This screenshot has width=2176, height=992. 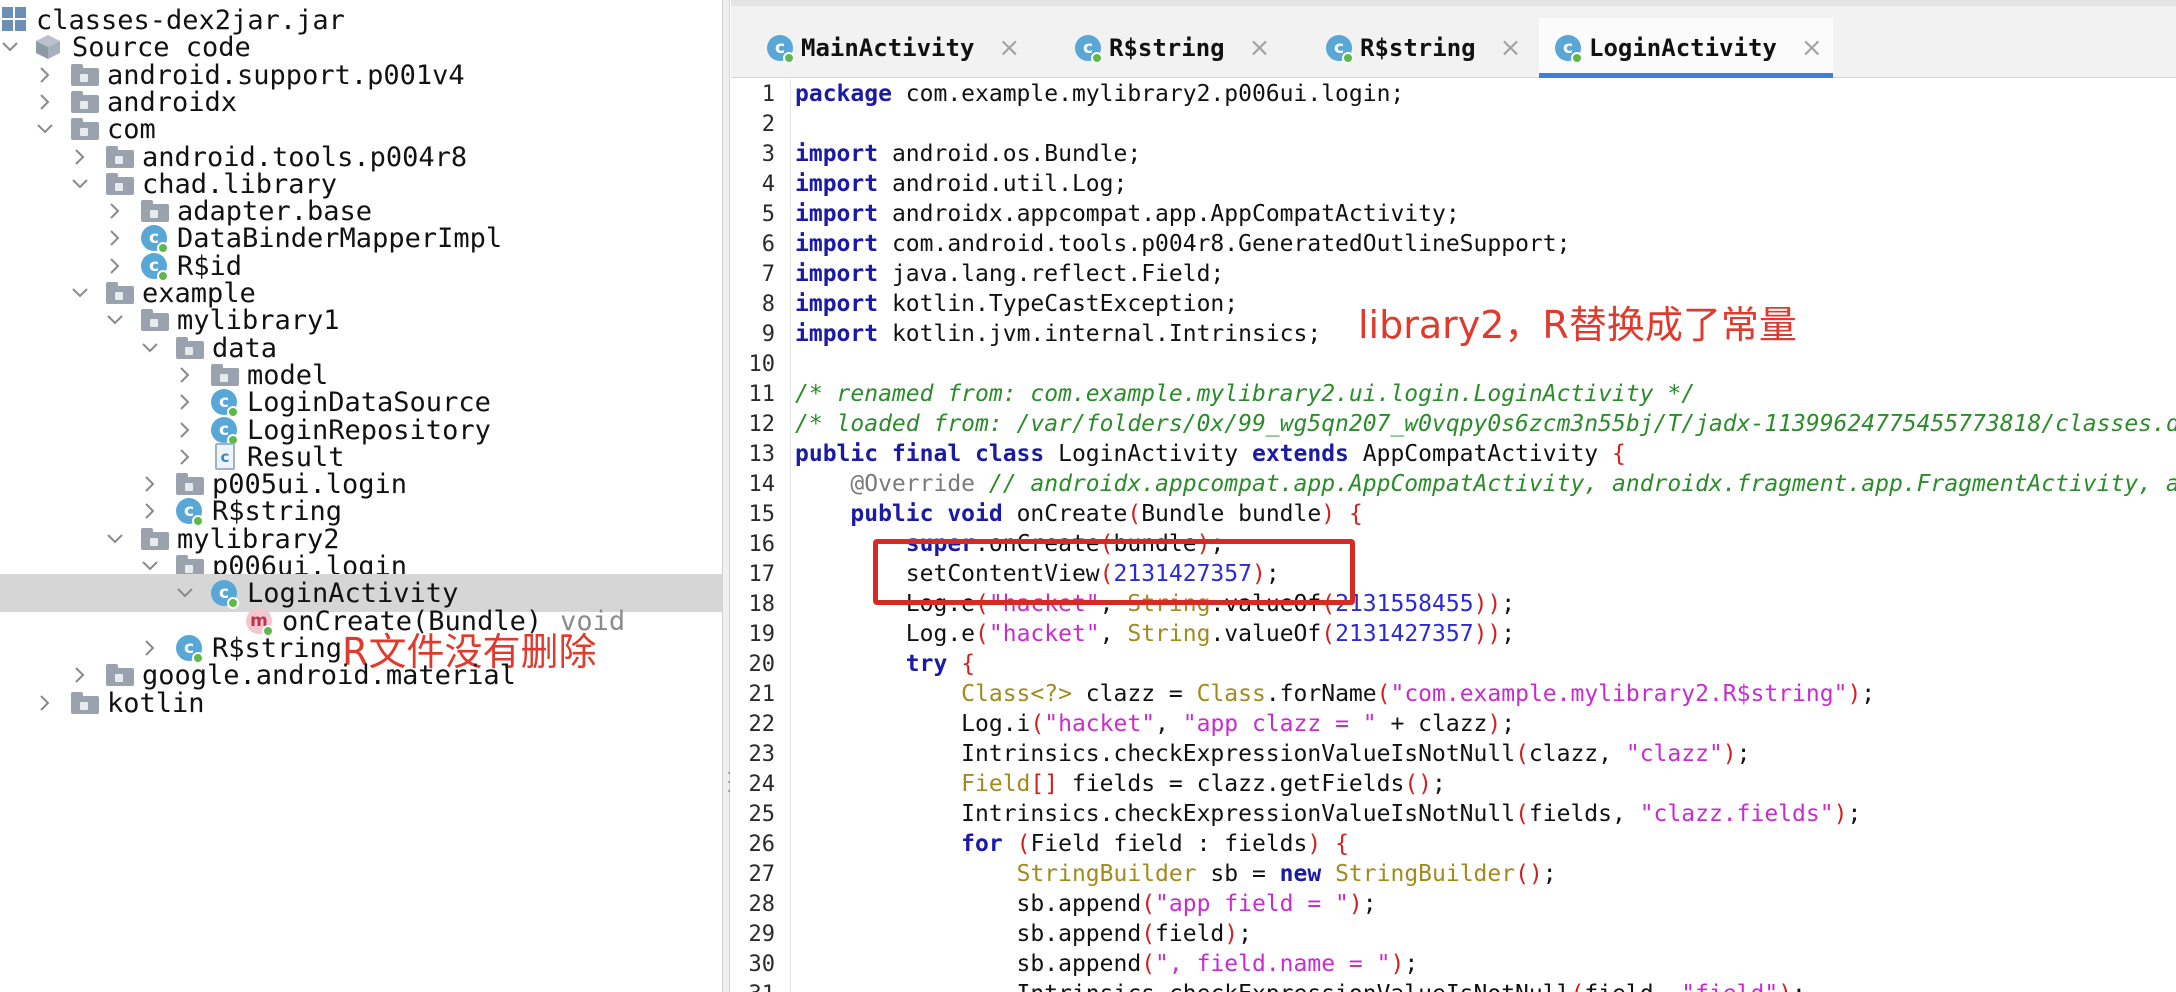 I want to click on line-number: 8, so click(x=768, y=304).